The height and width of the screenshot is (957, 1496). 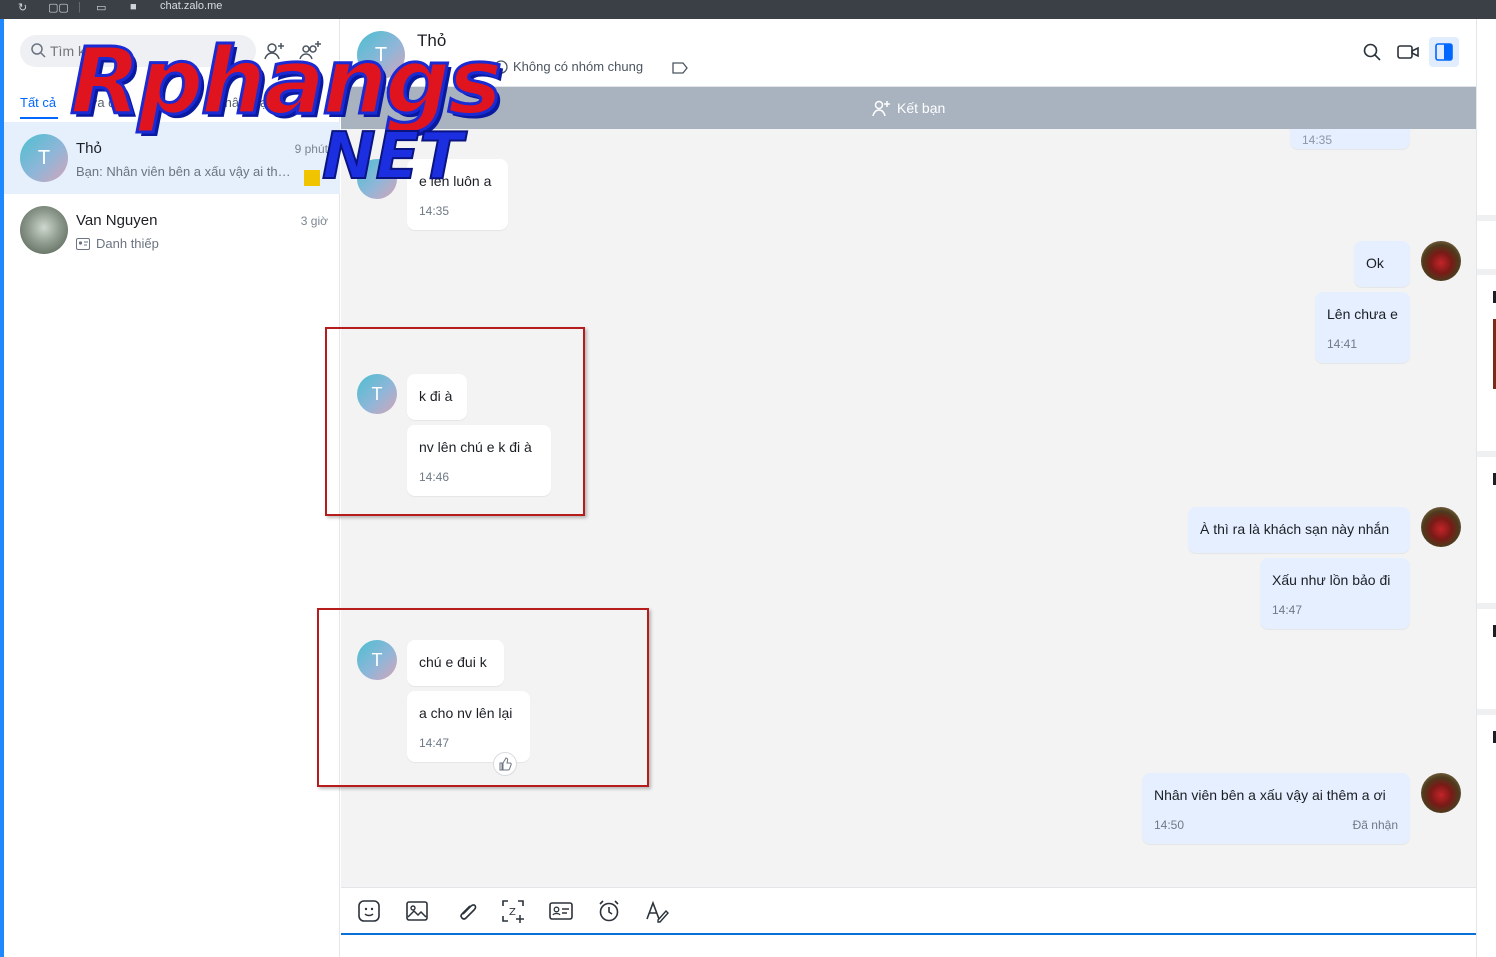 What do you see at coordinates (38, 102) in the screenshot?
I see `tab-all: Tất cả` at bounding box center [38, 102].